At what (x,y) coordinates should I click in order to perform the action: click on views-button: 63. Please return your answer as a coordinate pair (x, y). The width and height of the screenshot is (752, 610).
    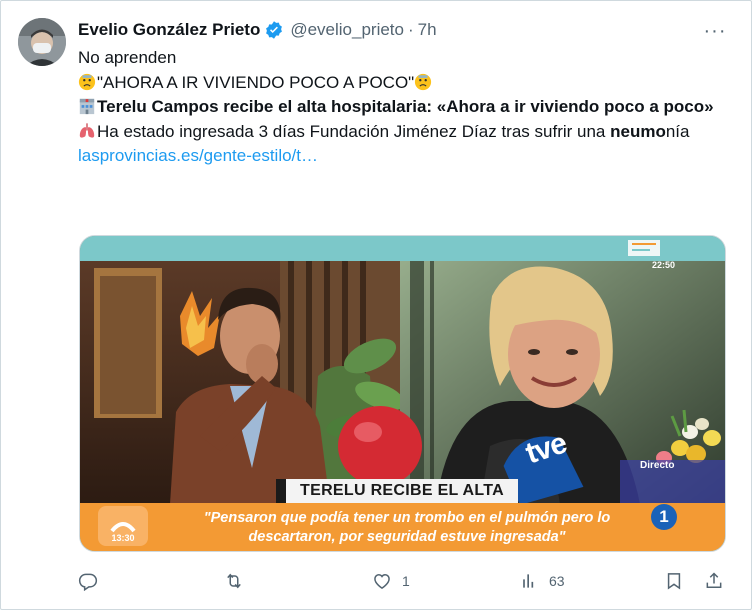
    Looking at the image, I should click on (542, 581).